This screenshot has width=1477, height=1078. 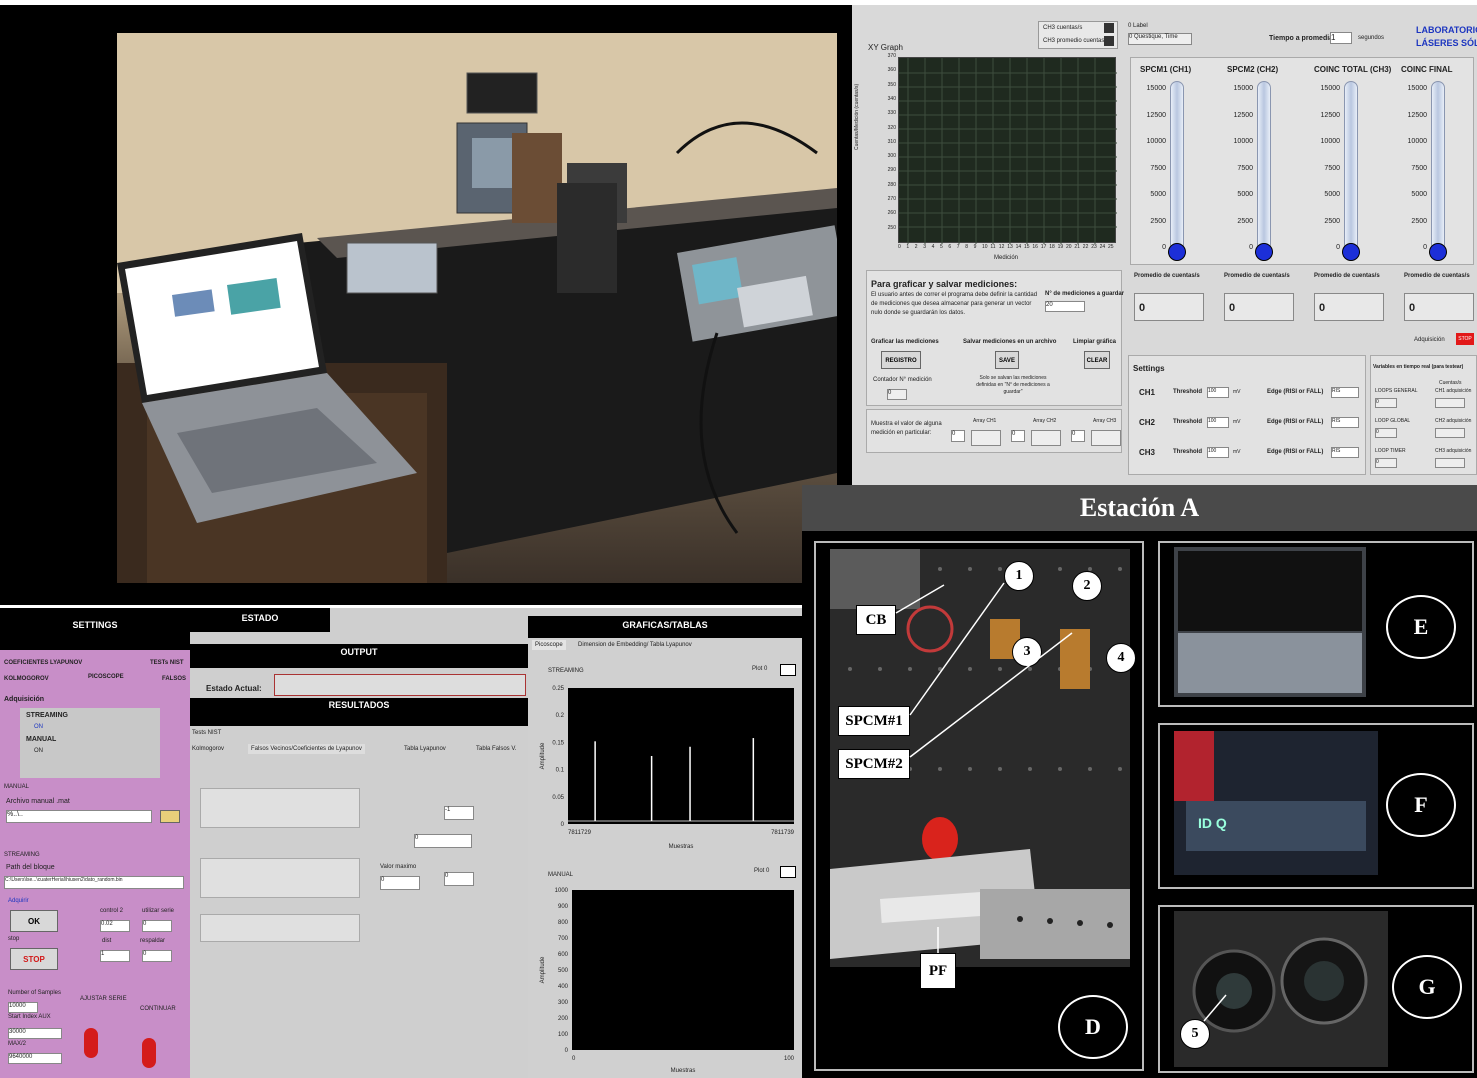 I want to click on adquisicion-label: Adquisición, so click(x=24, y=699).